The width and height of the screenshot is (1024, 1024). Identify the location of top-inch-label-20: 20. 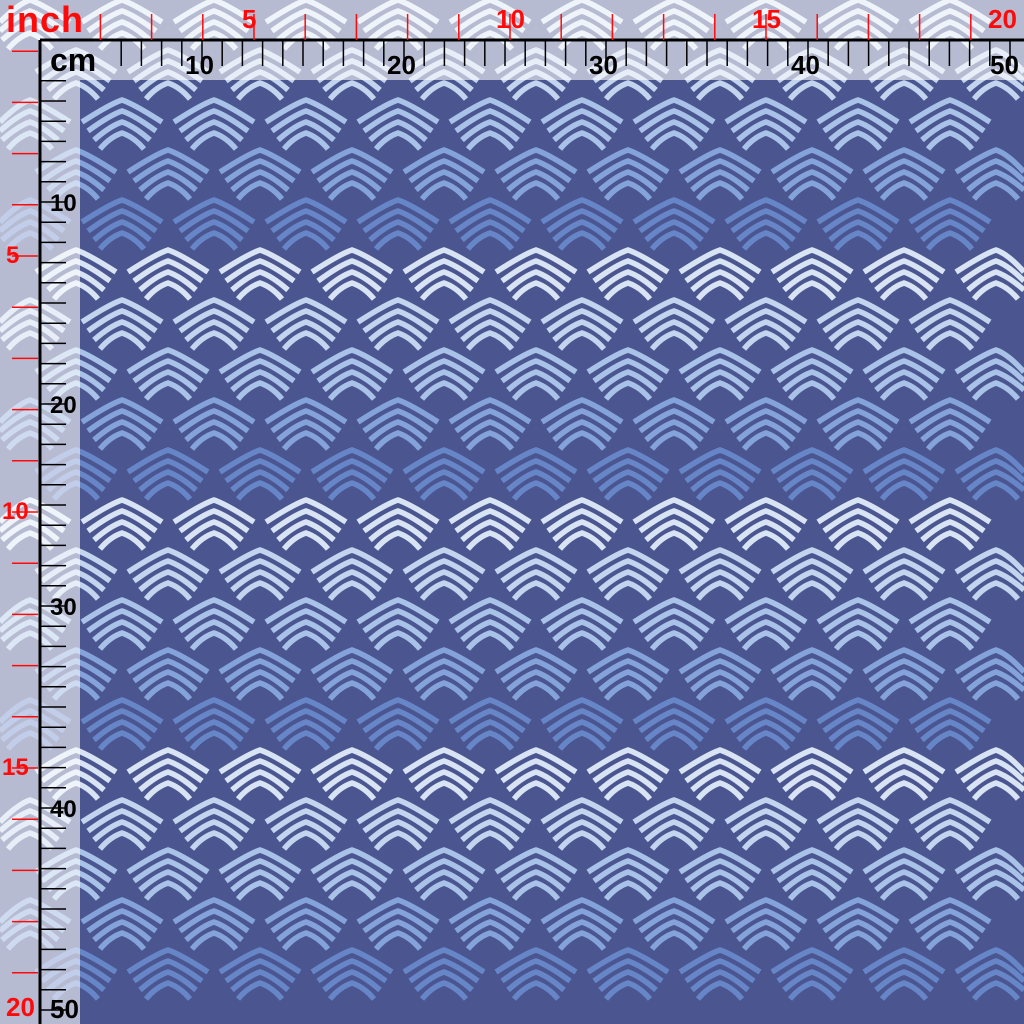
(1002, 19).